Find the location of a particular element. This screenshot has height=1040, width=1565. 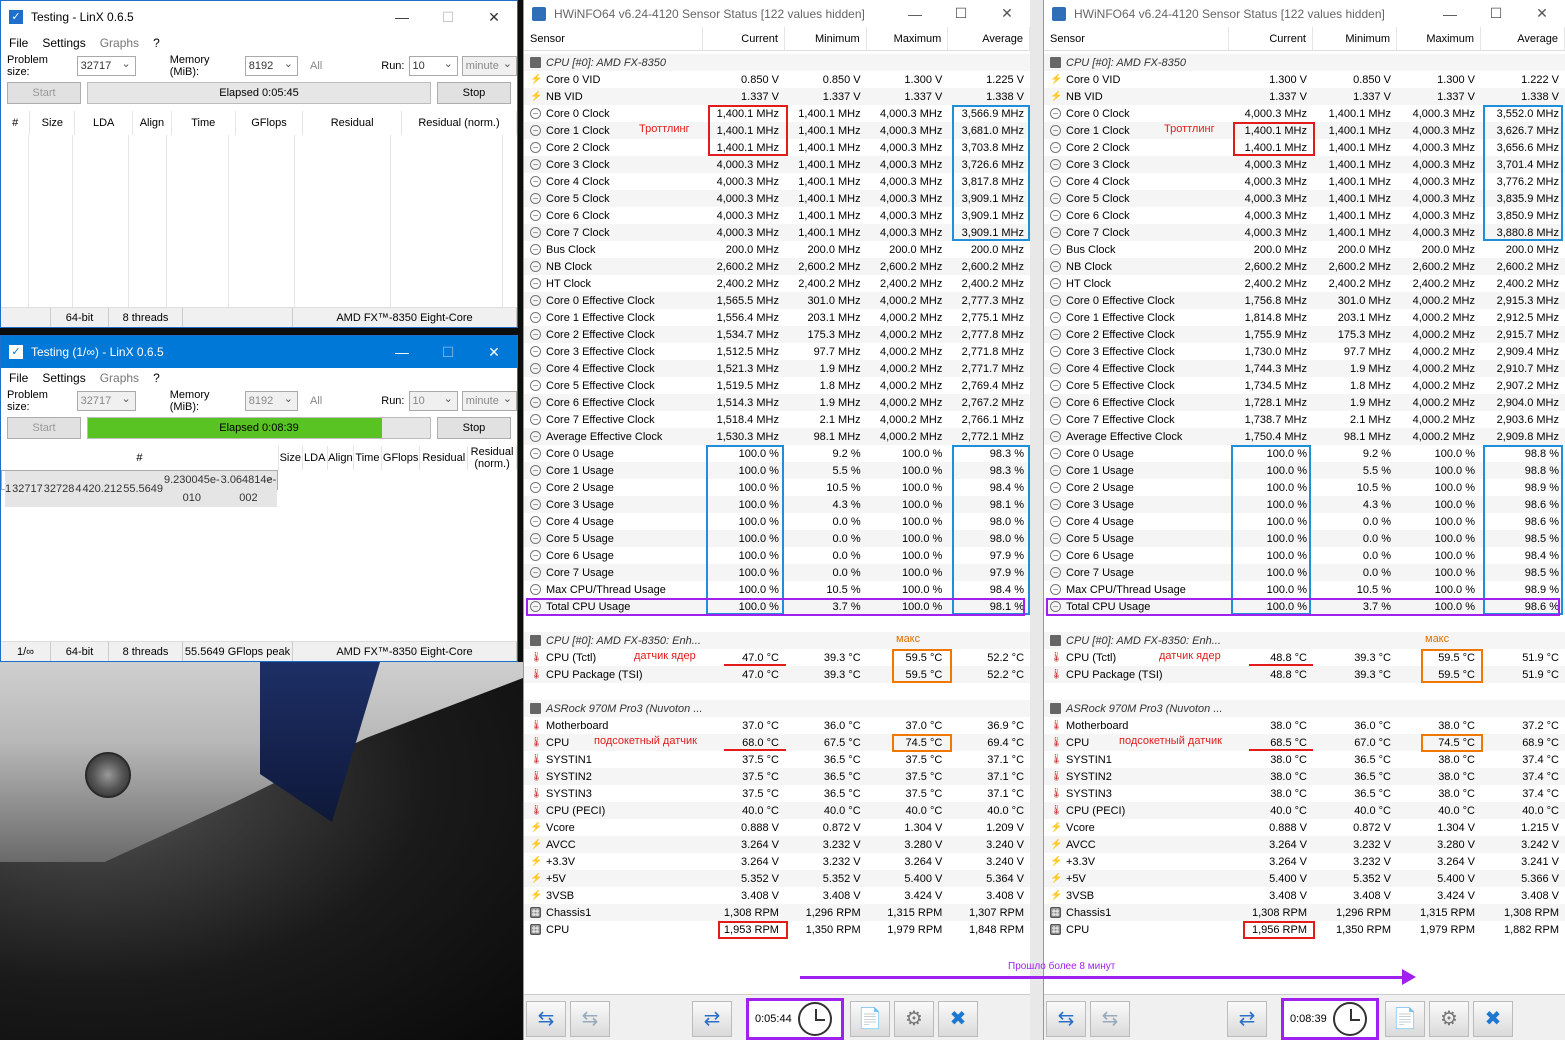

timer-button: 0:05:44 is located at coordinates (795, 1019).